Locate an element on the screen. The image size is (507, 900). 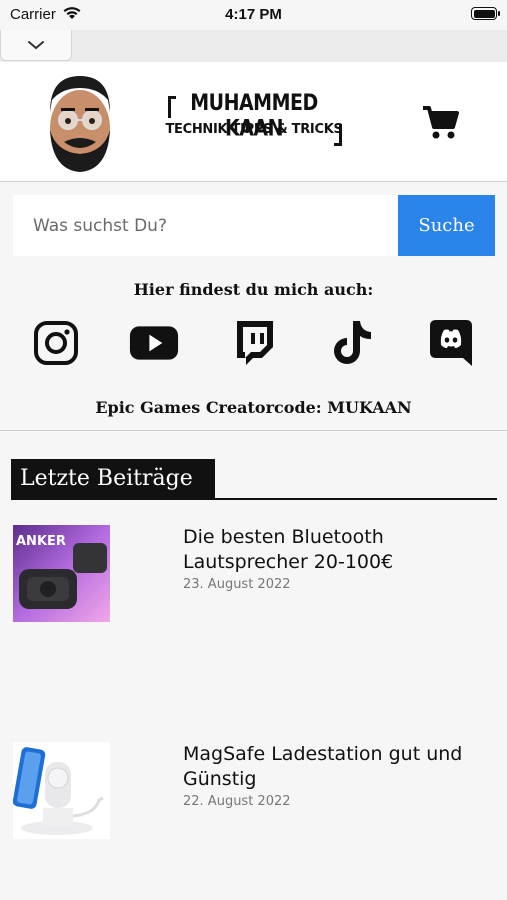
thumbnail-brand: ANKER is located at coordinates (41, 541).